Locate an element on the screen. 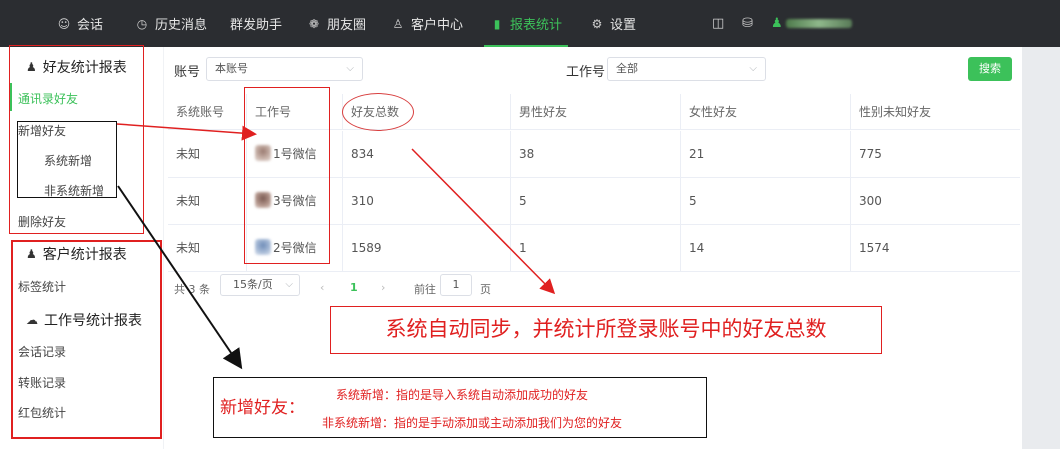 The image size is (1060, 449). nav-item-reports: ▮ 报表统计 is located at coordinates (526, 23).